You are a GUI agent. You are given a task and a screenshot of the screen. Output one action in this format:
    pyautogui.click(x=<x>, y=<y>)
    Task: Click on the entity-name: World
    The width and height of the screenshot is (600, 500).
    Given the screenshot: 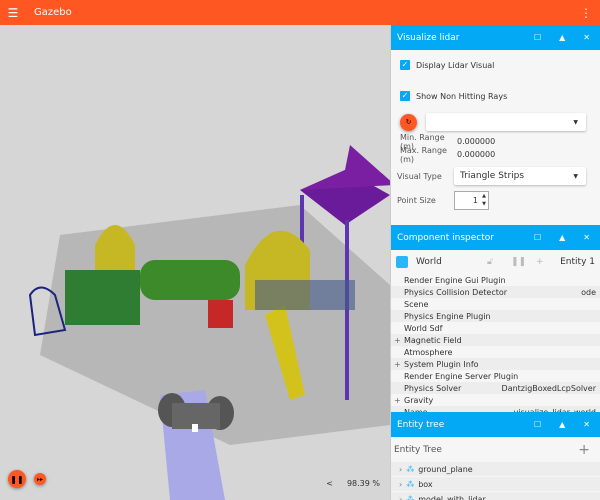 What is the action you would take?
    pyautogui.click(x=429, y=262)
    